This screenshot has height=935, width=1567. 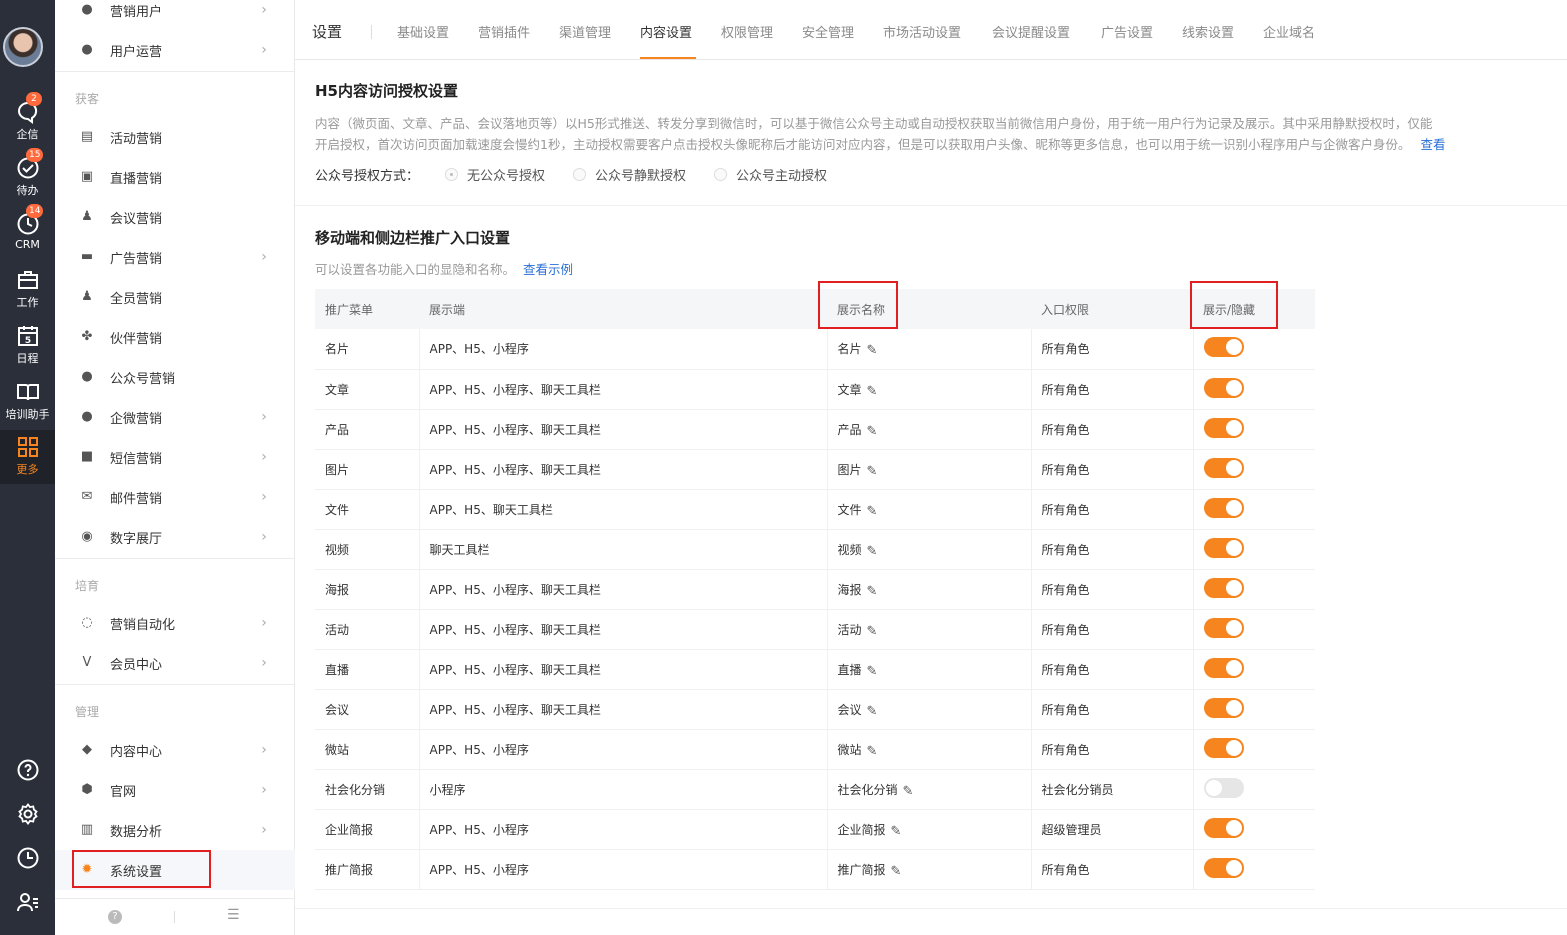 I want to click on table-row: 会议 APP、H5、小程序、聊天工具栏 会议 ✎ 所有角色, so click(x=815, y=709).